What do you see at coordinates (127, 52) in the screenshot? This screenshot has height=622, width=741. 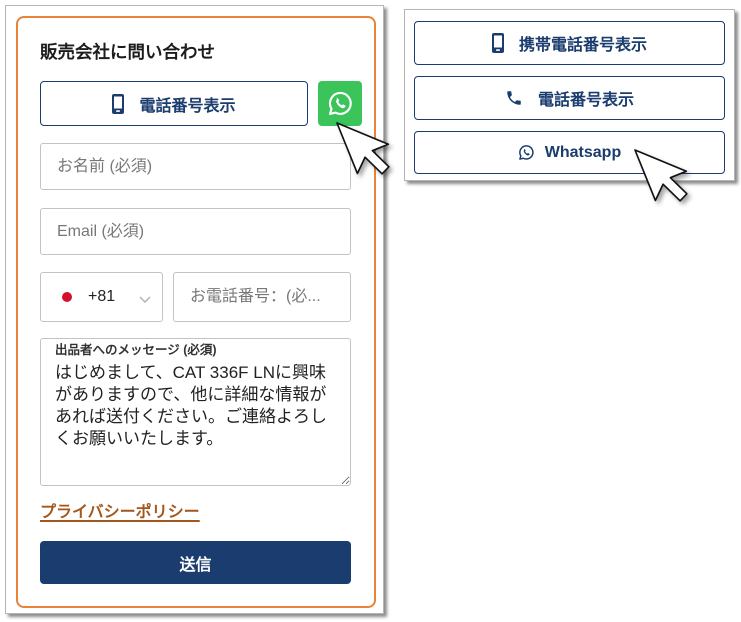 I see `form-title: 販売会社に問い合わせ` at bounding box center [127, 52].